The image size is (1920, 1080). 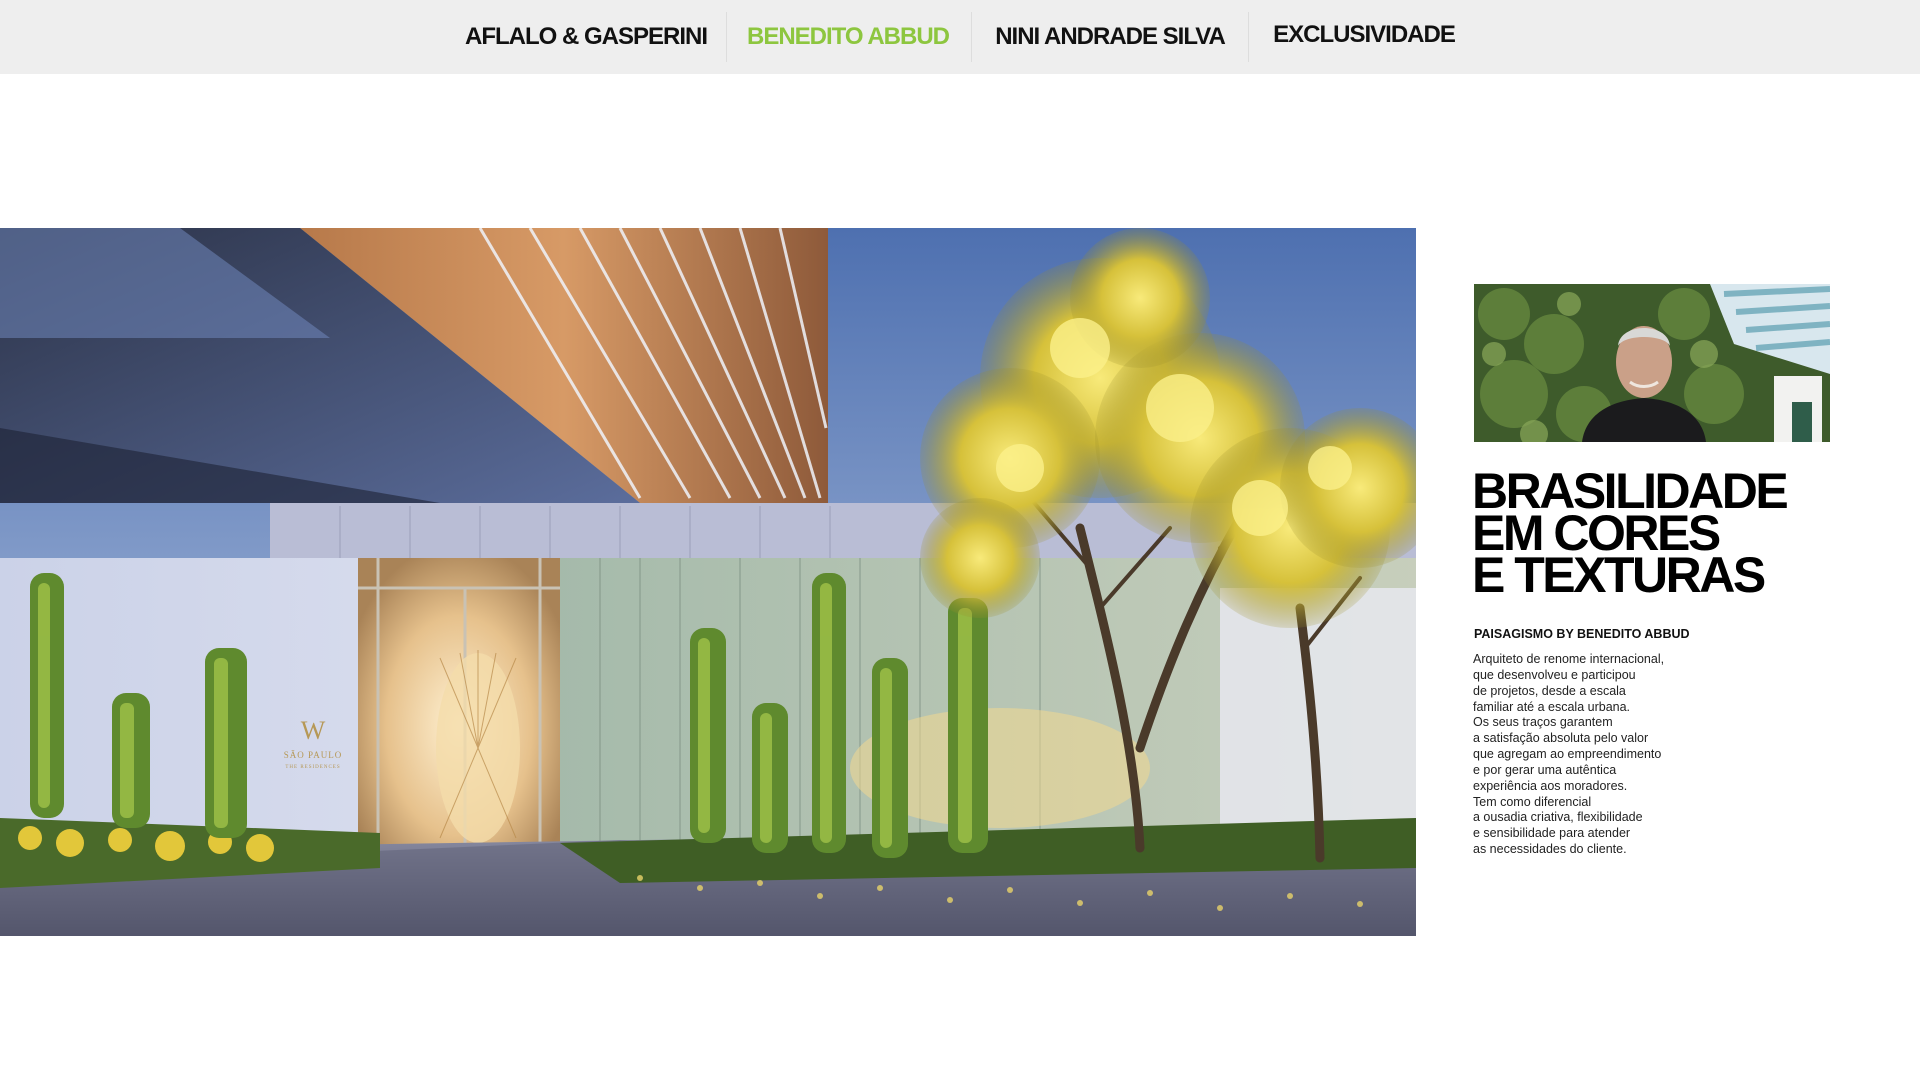 What do you see at coordinates (1545, 769) in the screenshot?
I see `bio-line: e por gerar uma autêntica` at bounding box center [1545, 769].